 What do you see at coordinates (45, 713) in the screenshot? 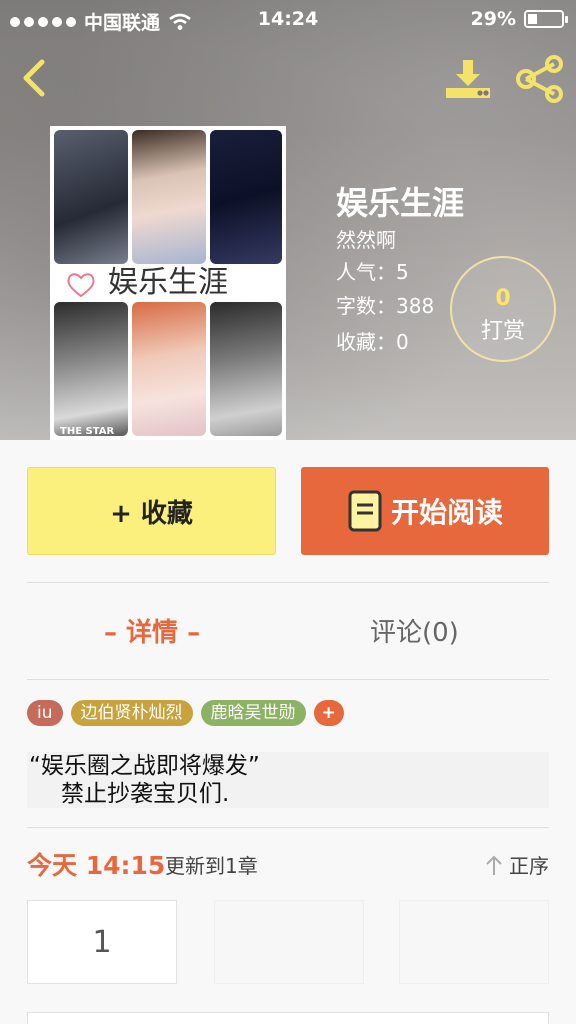
I see `tag: iu` at bounding box center [45, 713].